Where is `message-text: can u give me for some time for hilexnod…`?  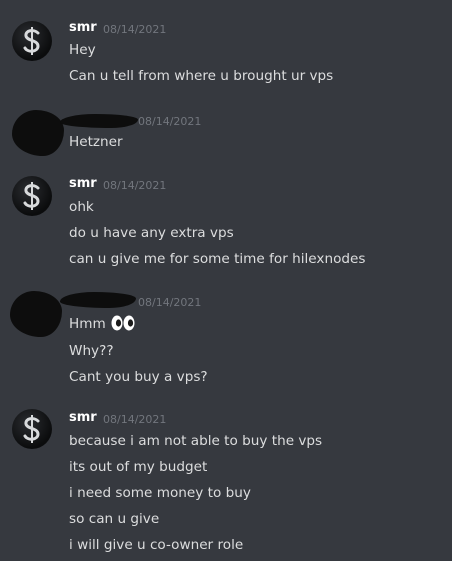
message-text: can u give me for some time for hilexnod… is located at coordinates (217, 259).